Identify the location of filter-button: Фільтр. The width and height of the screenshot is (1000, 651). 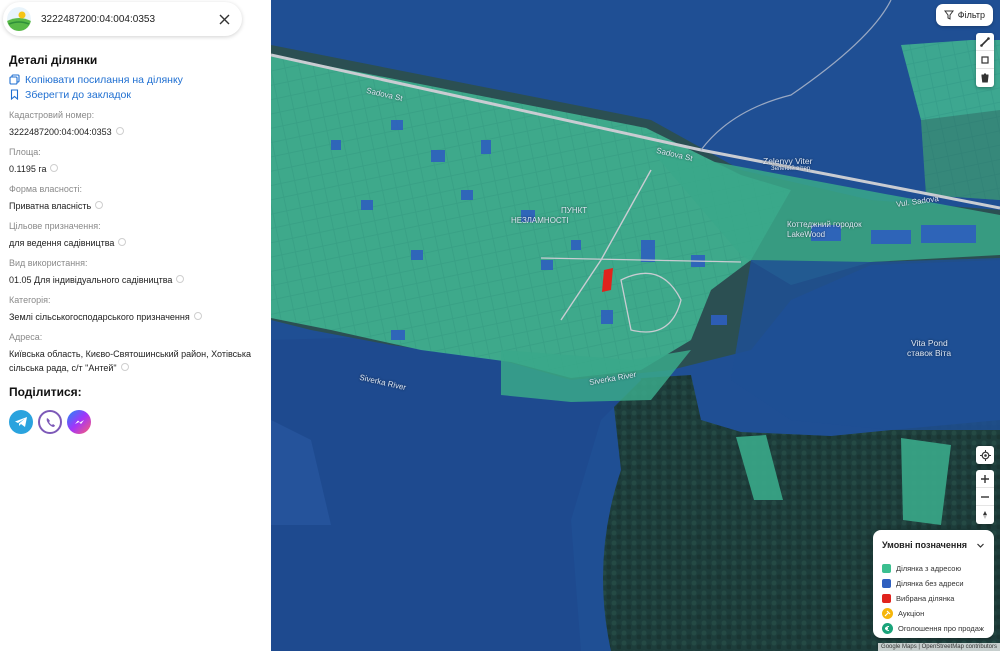
(964, 15).